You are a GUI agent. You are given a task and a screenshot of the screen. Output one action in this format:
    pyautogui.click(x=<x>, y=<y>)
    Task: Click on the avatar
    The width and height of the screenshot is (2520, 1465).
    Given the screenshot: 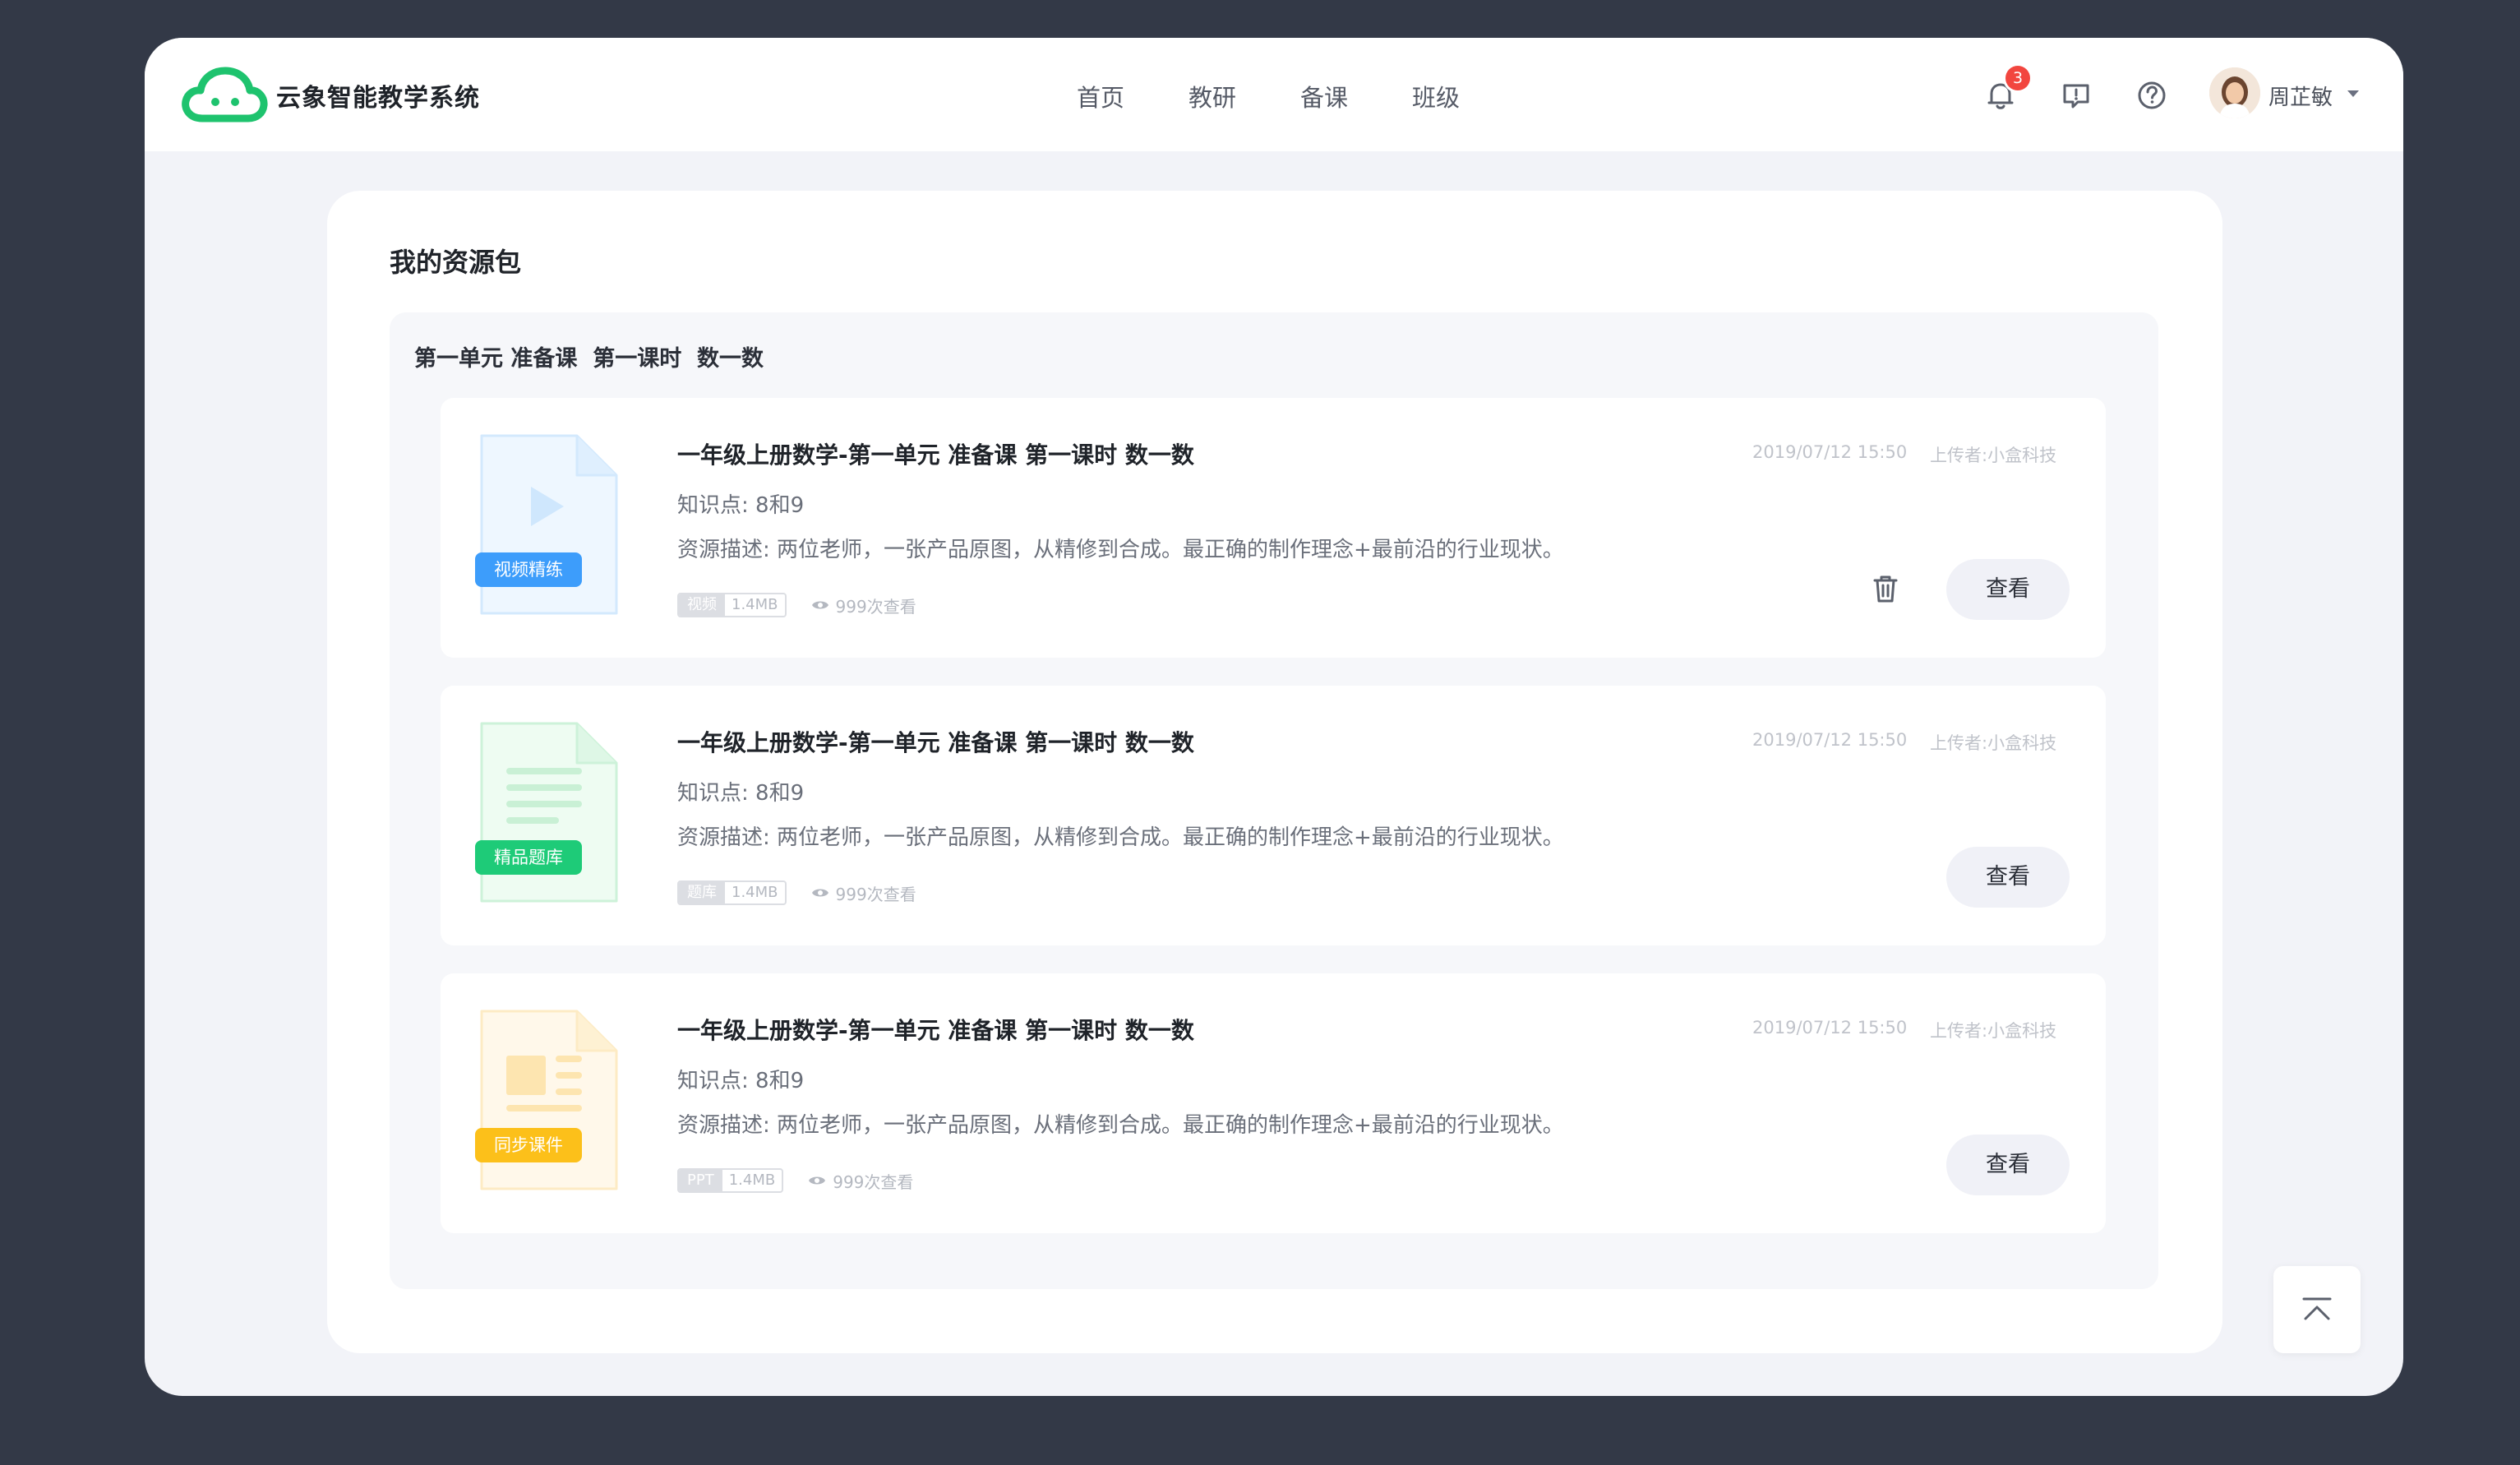 What is the action you would take?
    pyautogui.click(x=2234, y=92)
    